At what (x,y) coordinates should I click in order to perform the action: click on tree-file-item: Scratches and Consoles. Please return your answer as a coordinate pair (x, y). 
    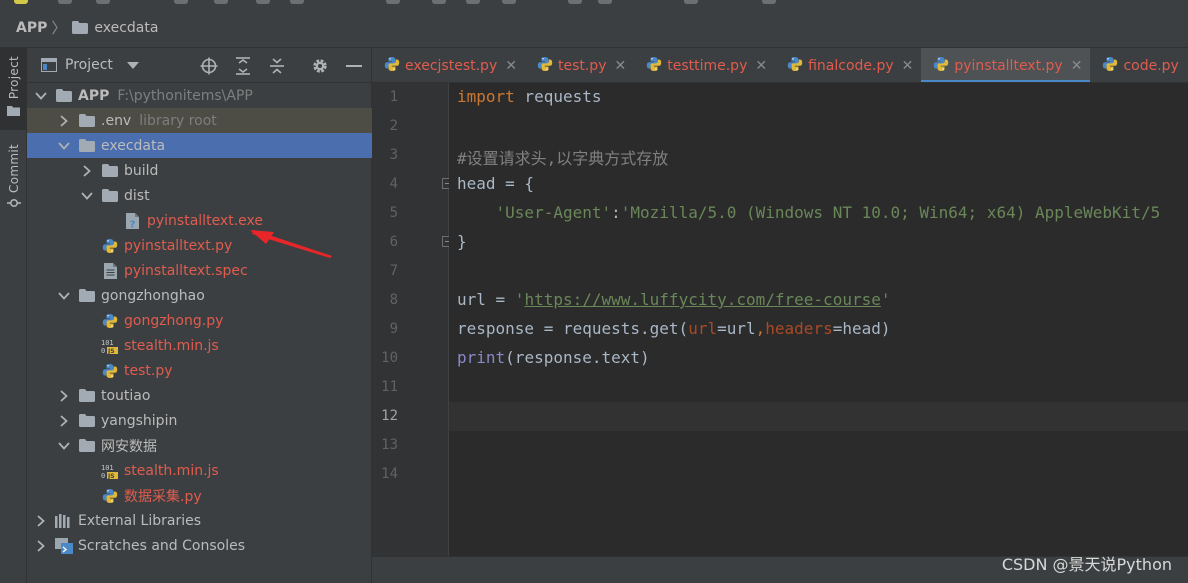
    Looking at the image, I should click on (199, 545).